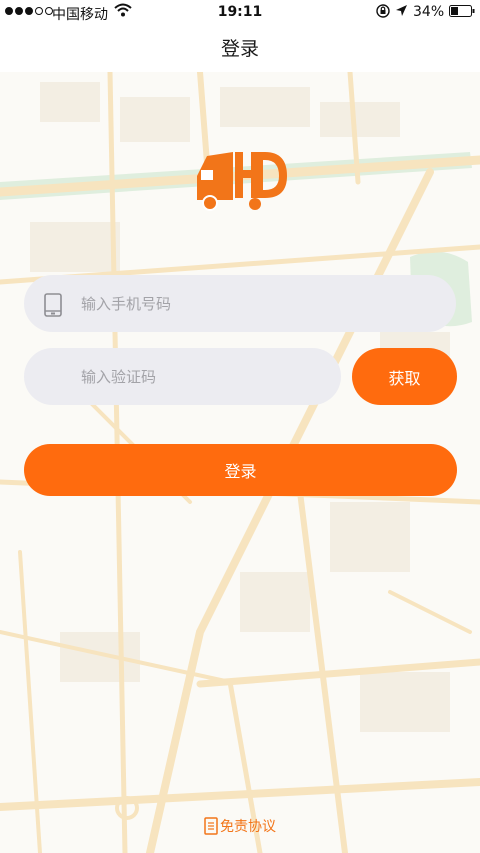 Image resolution: width=480 pixels, height=853 pixels. I want to click on status-bar: 中国移动 19:11 34%, so click(240, 13).